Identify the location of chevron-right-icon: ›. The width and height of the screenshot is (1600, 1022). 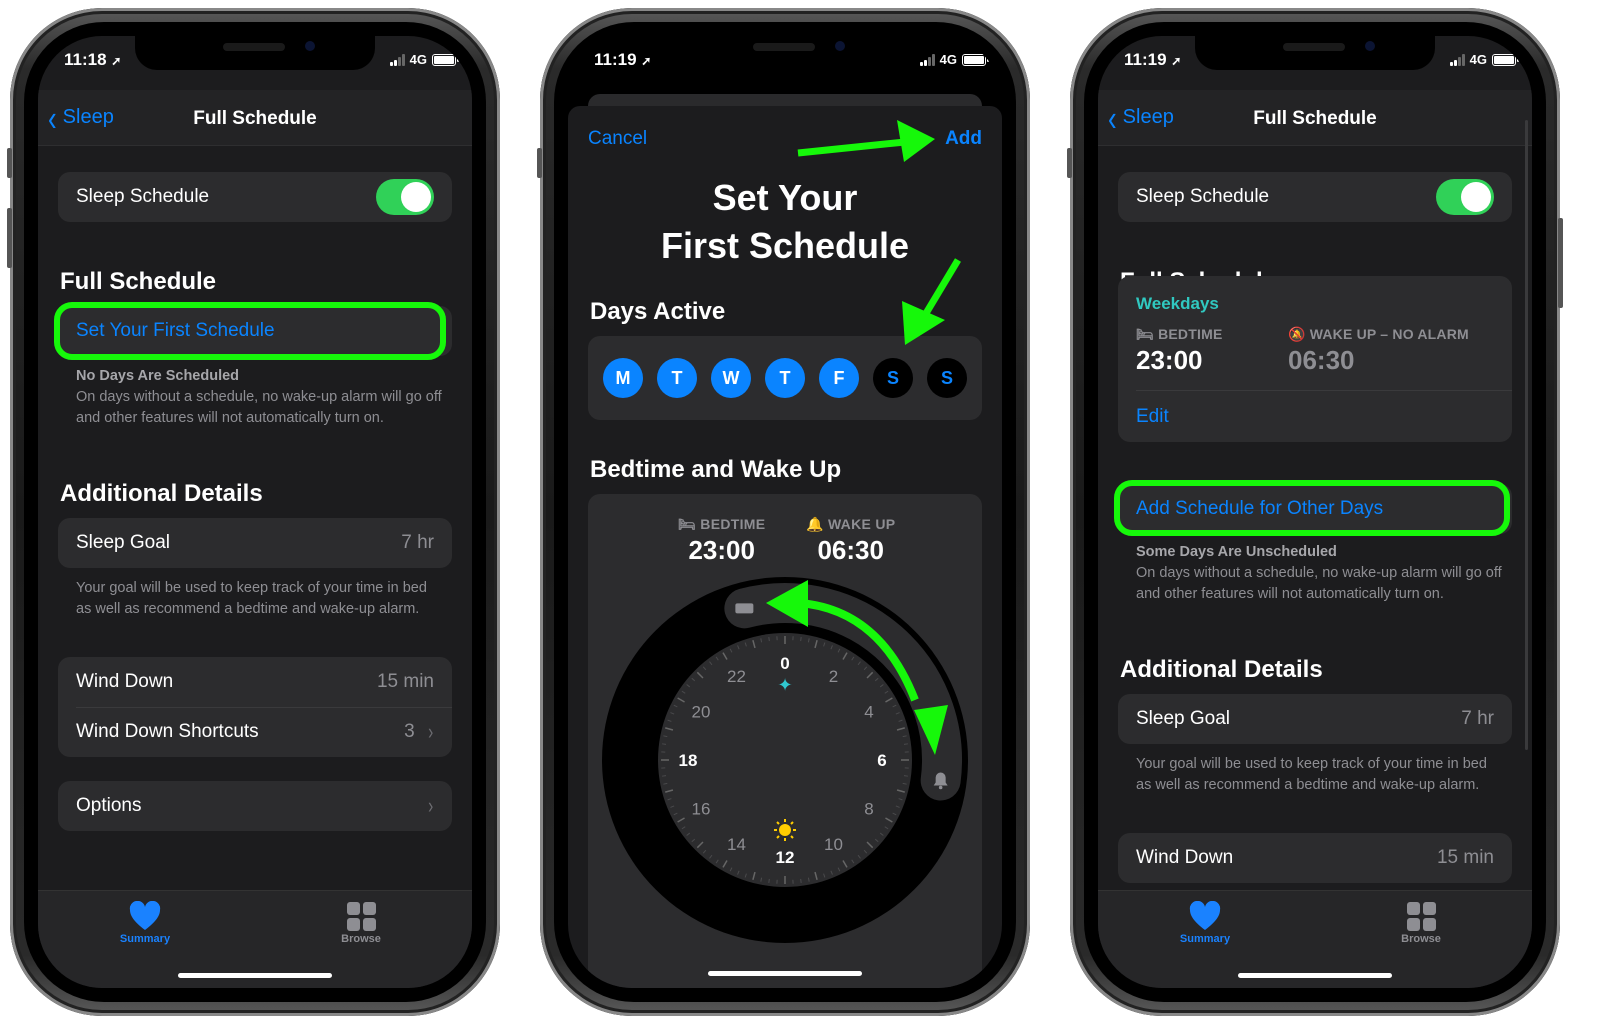
(430, 805).